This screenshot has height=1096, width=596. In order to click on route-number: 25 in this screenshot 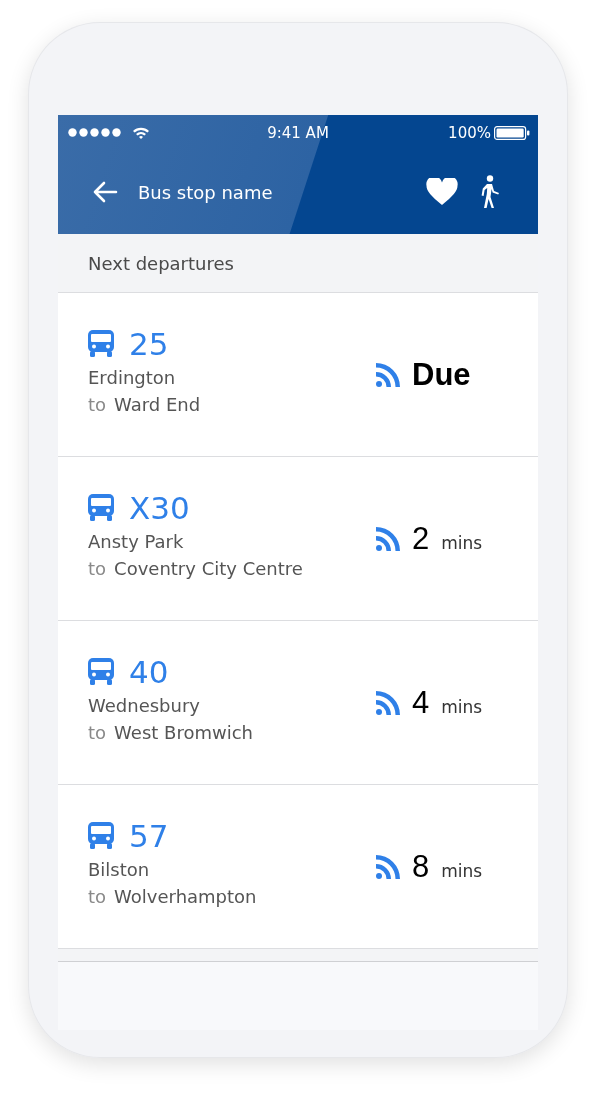, I will do `click(149, 344)`.